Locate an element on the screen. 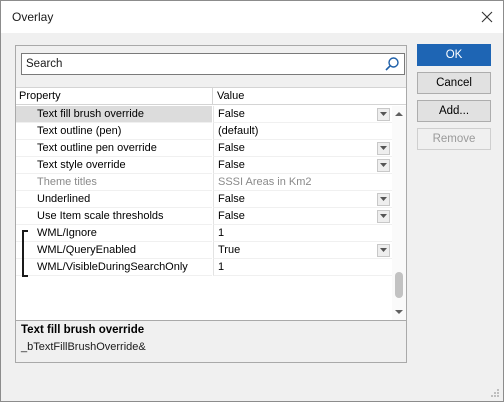 This screenshot has width=504, height=402. property-name: Use Item scale thresholds is located at coordinates (100, 216).